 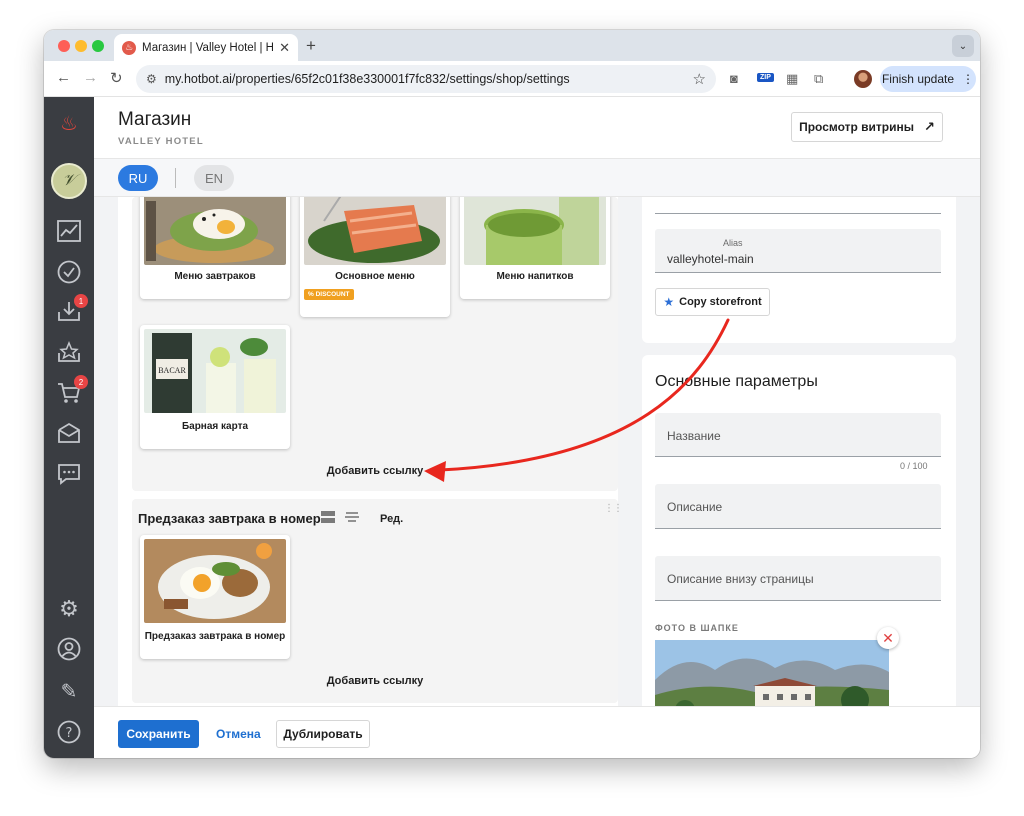 What do you see at coordinates (697, 628) in the screenshot?
I see `header-photo-label: ФОТО В ШАПКЕ` at bounding box center [697, 628].